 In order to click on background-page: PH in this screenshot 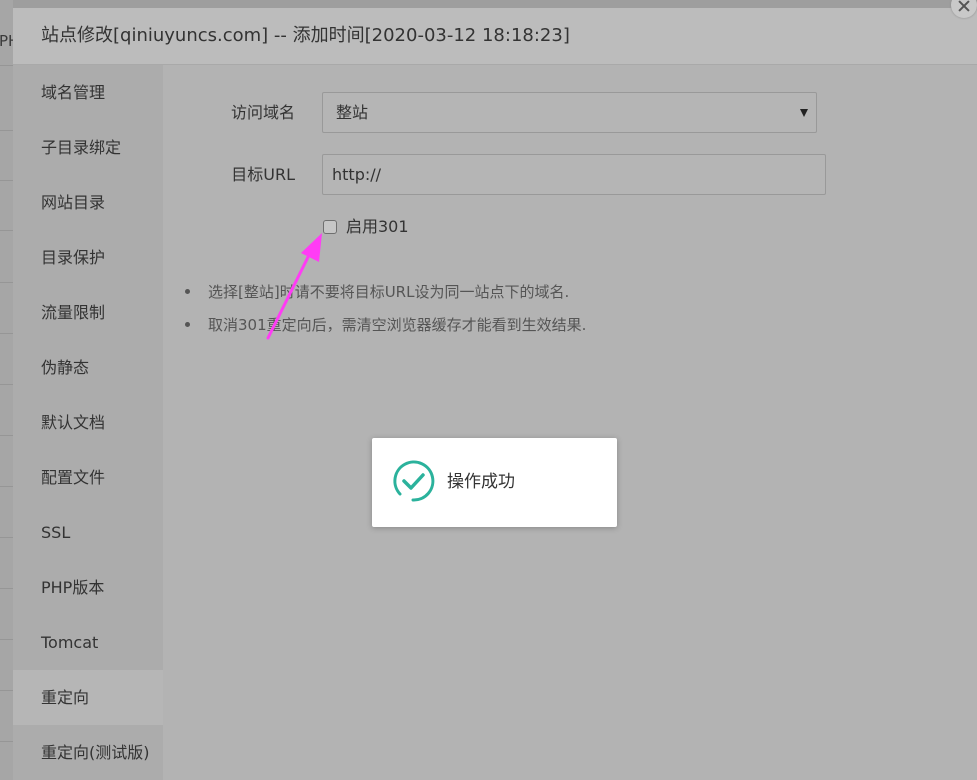, I will do `click(6, 390)`.